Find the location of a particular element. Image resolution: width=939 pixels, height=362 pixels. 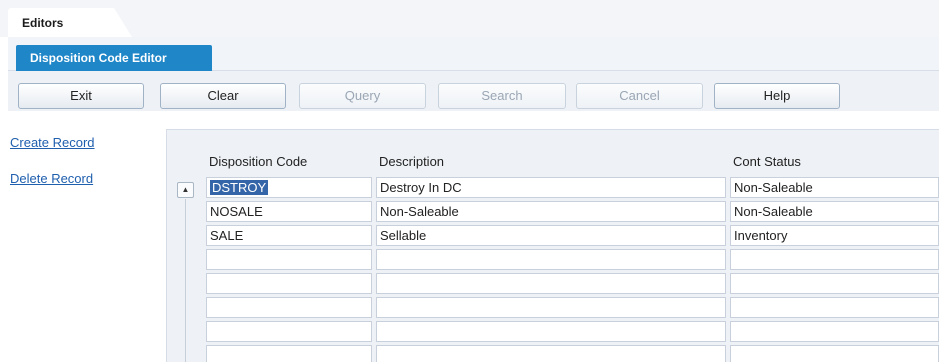

tab-disposition-code-editor: Disposition Code Editor is located at coordinates (114, 58).